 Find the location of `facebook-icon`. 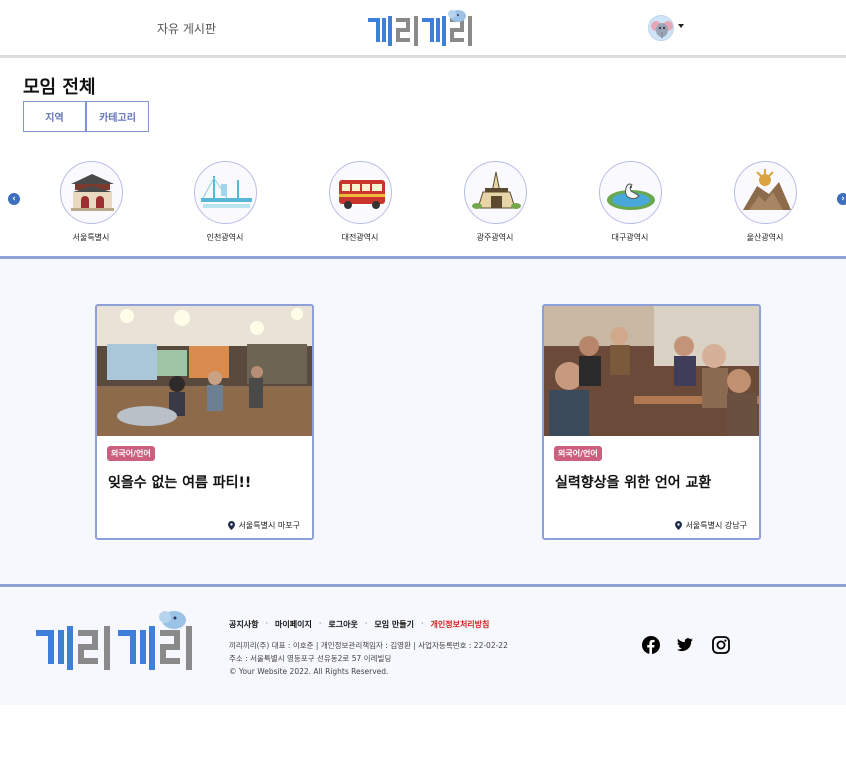

facebook-icon is located at coordinates (651, 645).